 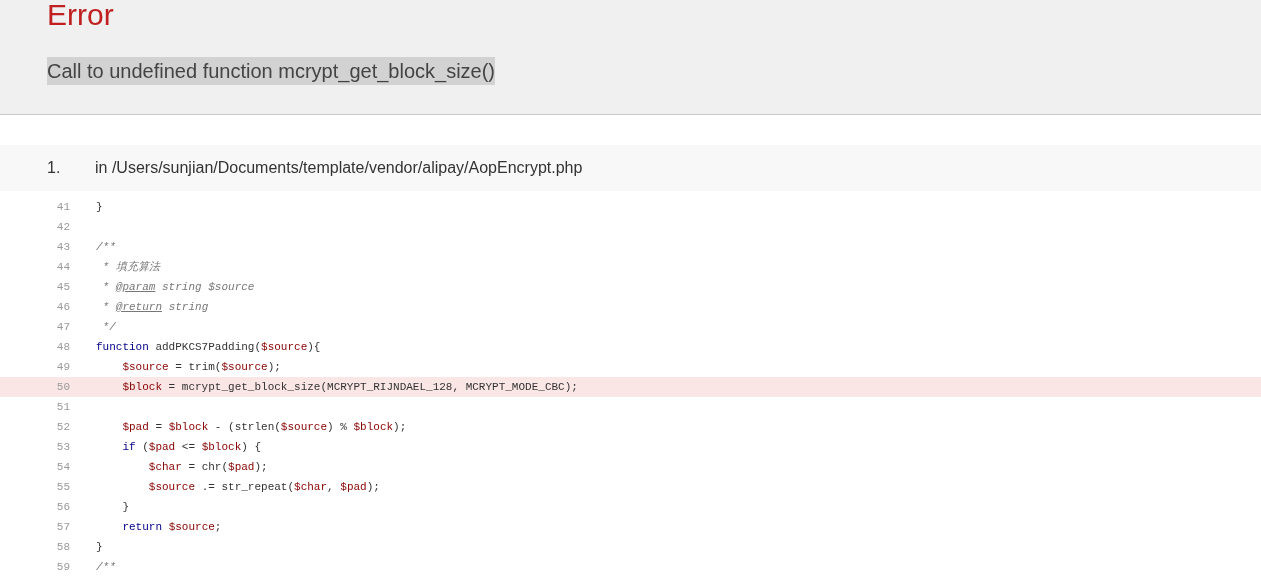 I want to click on line-number: 52, so click(x=62, y=427).